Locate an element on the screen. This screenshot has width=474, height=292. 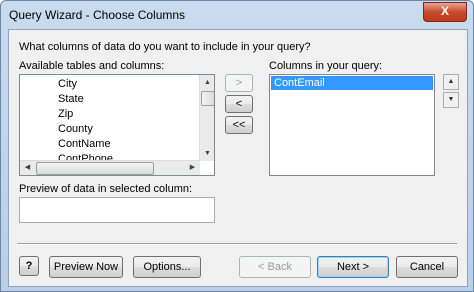
help-button: ? is located at coordinates (29, 266).